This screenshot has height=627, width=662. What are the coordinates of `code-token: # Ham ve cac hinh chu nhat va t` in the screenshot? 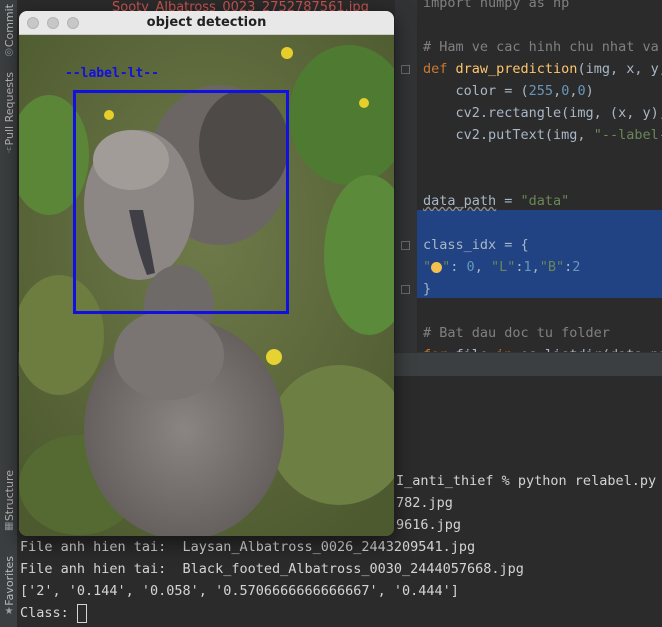 It's located at (542, 47).